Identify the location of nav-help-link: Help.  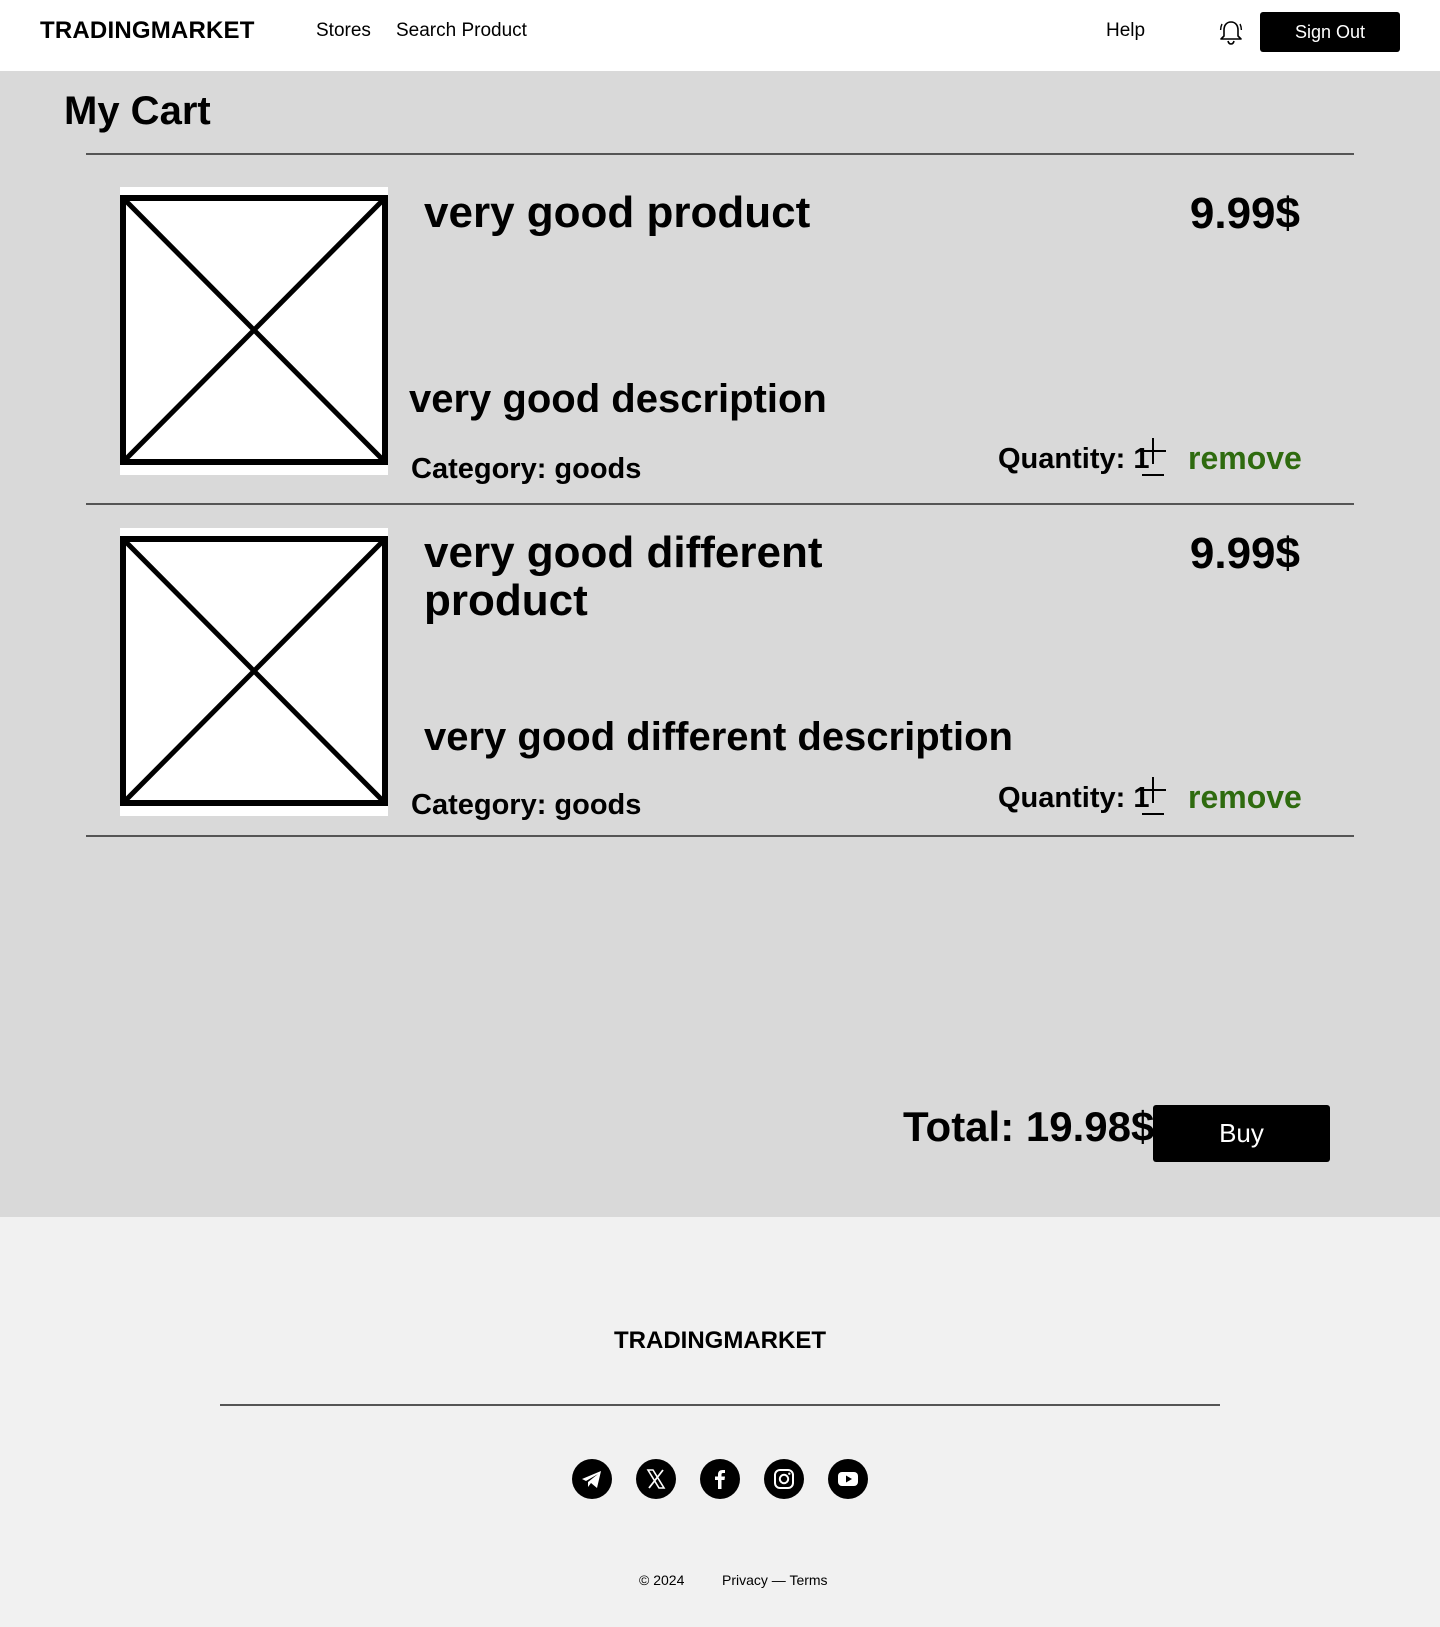
(1125, 31).